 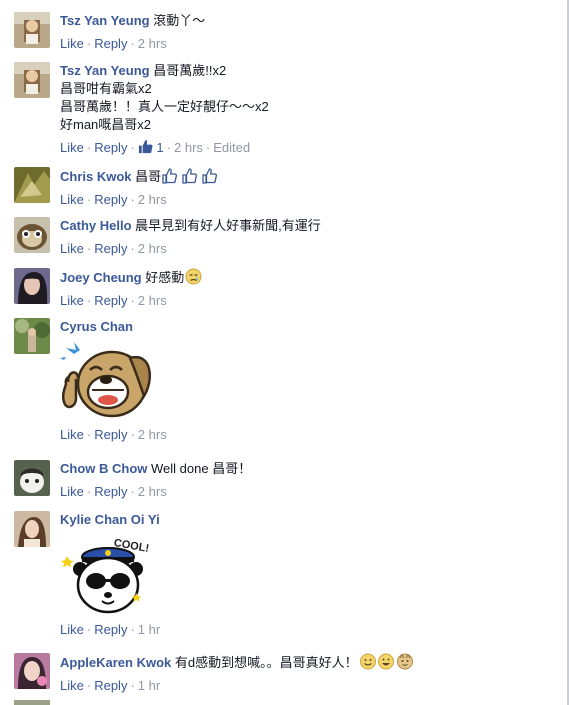 I want to click on thumbs-up-icon, so click(x=145, y=146).